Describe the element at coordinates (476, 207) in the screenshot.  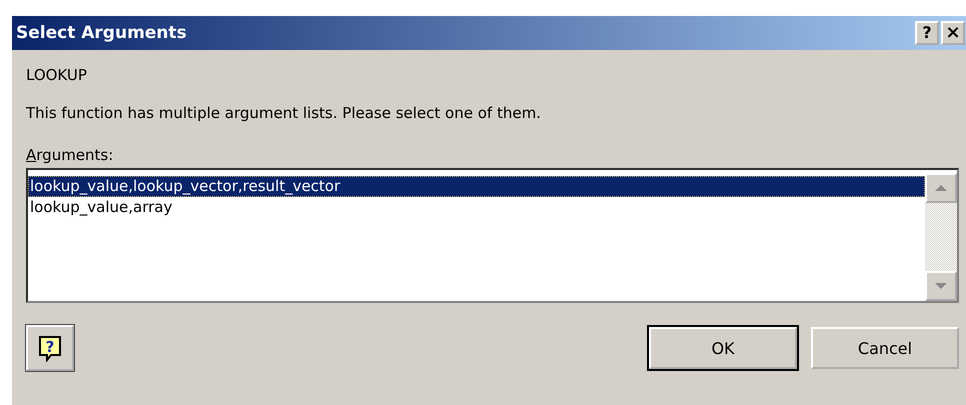
I see `list-item: lookup_value,array` at that location.